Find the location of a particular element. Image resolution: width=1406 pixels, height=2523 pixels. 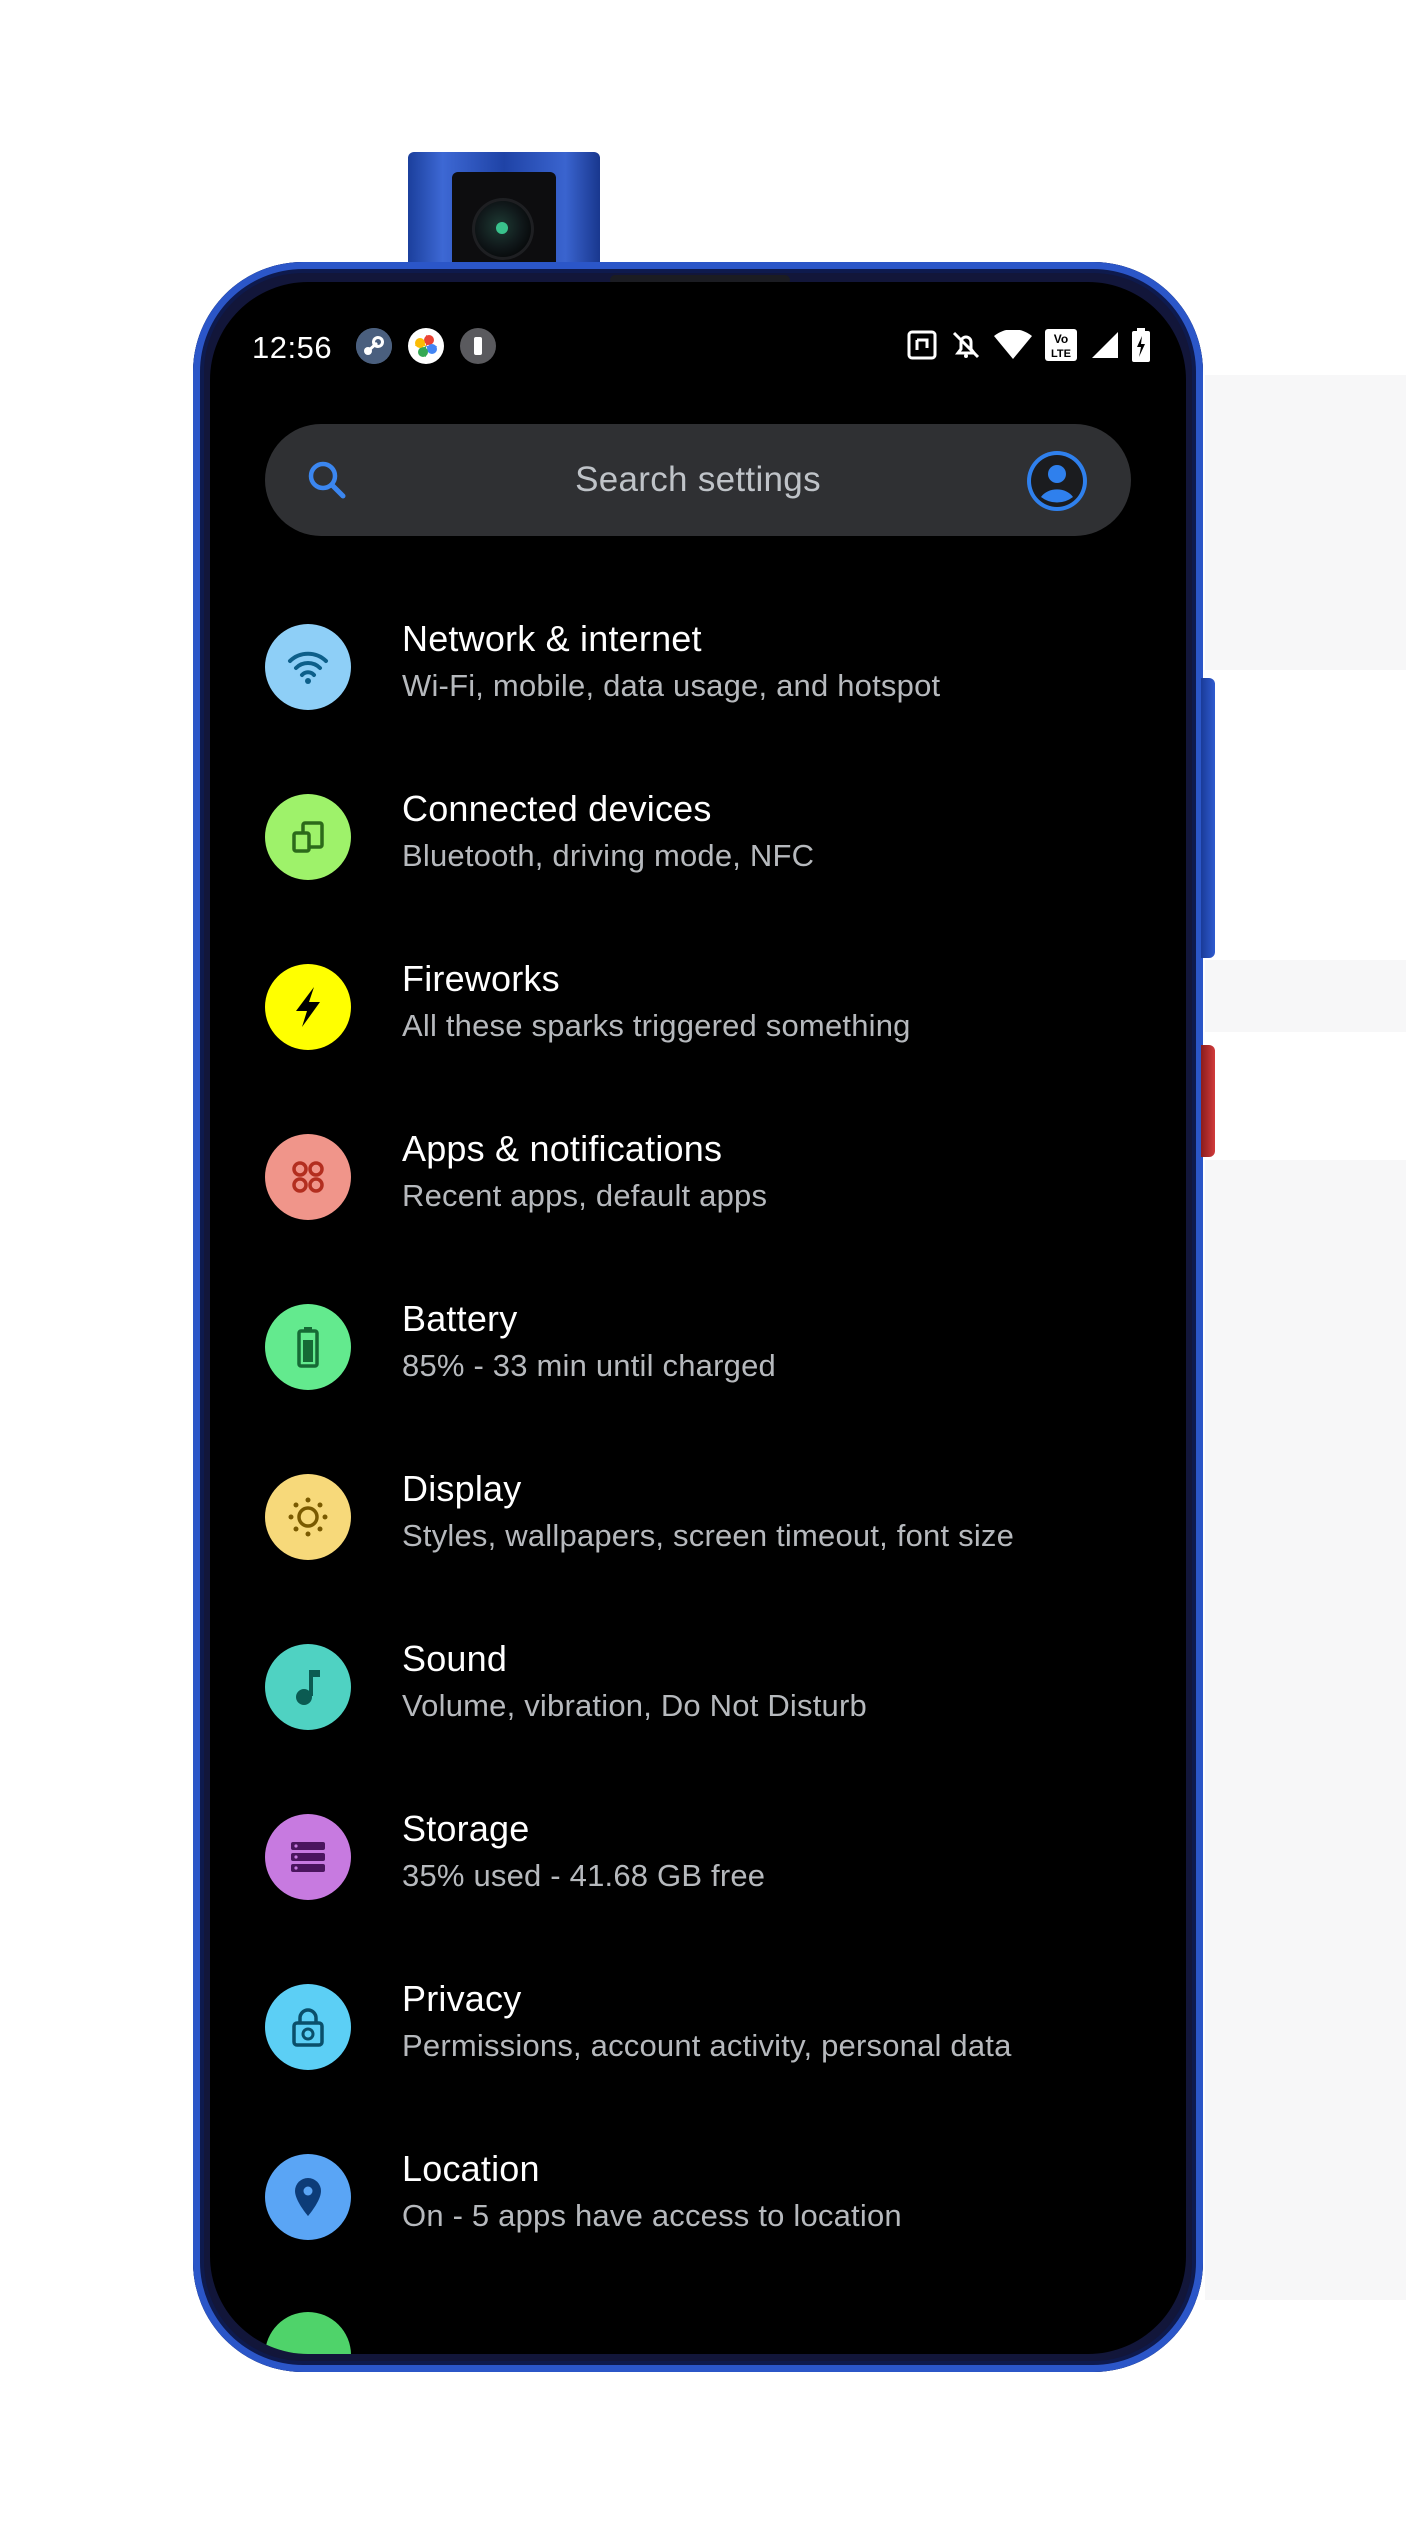

item-title: Network & internet is located at coordinates (552, 638).